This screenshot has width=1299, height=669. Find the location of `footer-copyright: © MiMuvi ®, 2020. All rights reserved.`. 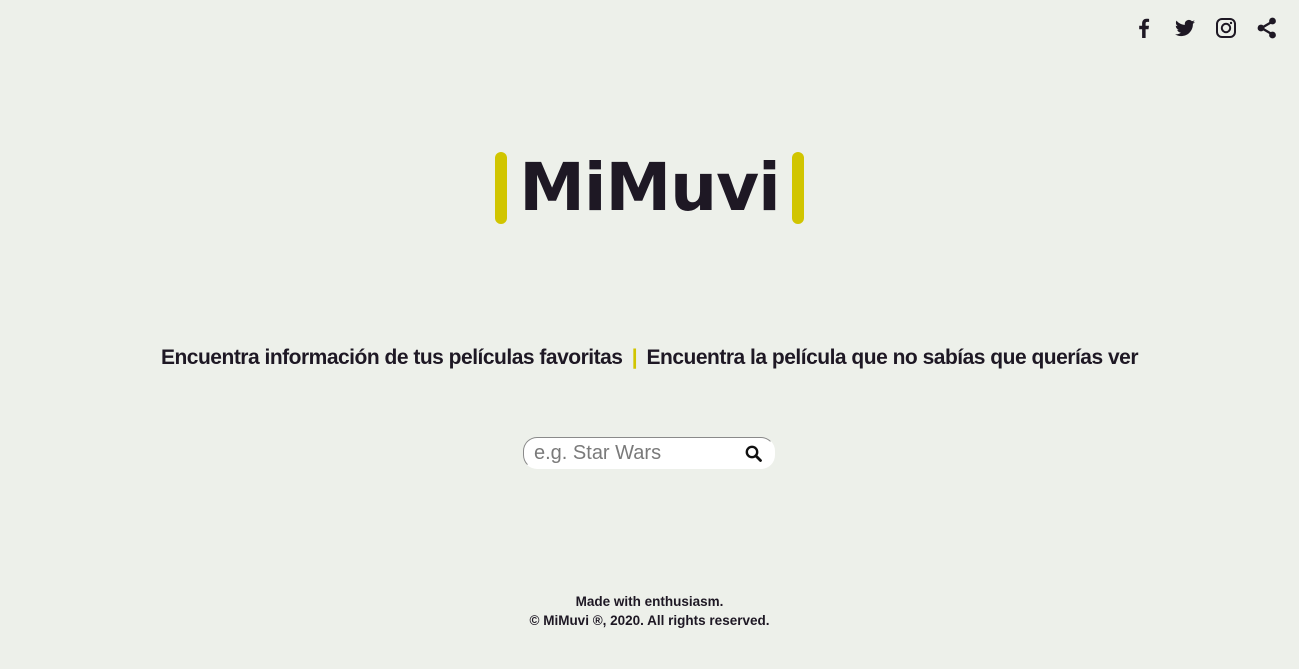

footer-copyright: © MiMuvi ®, 2020. All rights reserved. is located at coordinates (649, 620).